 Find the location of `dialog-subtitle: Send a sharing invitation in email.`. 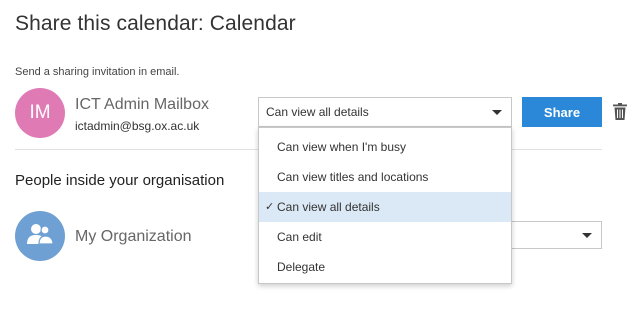

dialog-subtitle: Send a sharing invitation in email. is located at coordinates (97, 72).